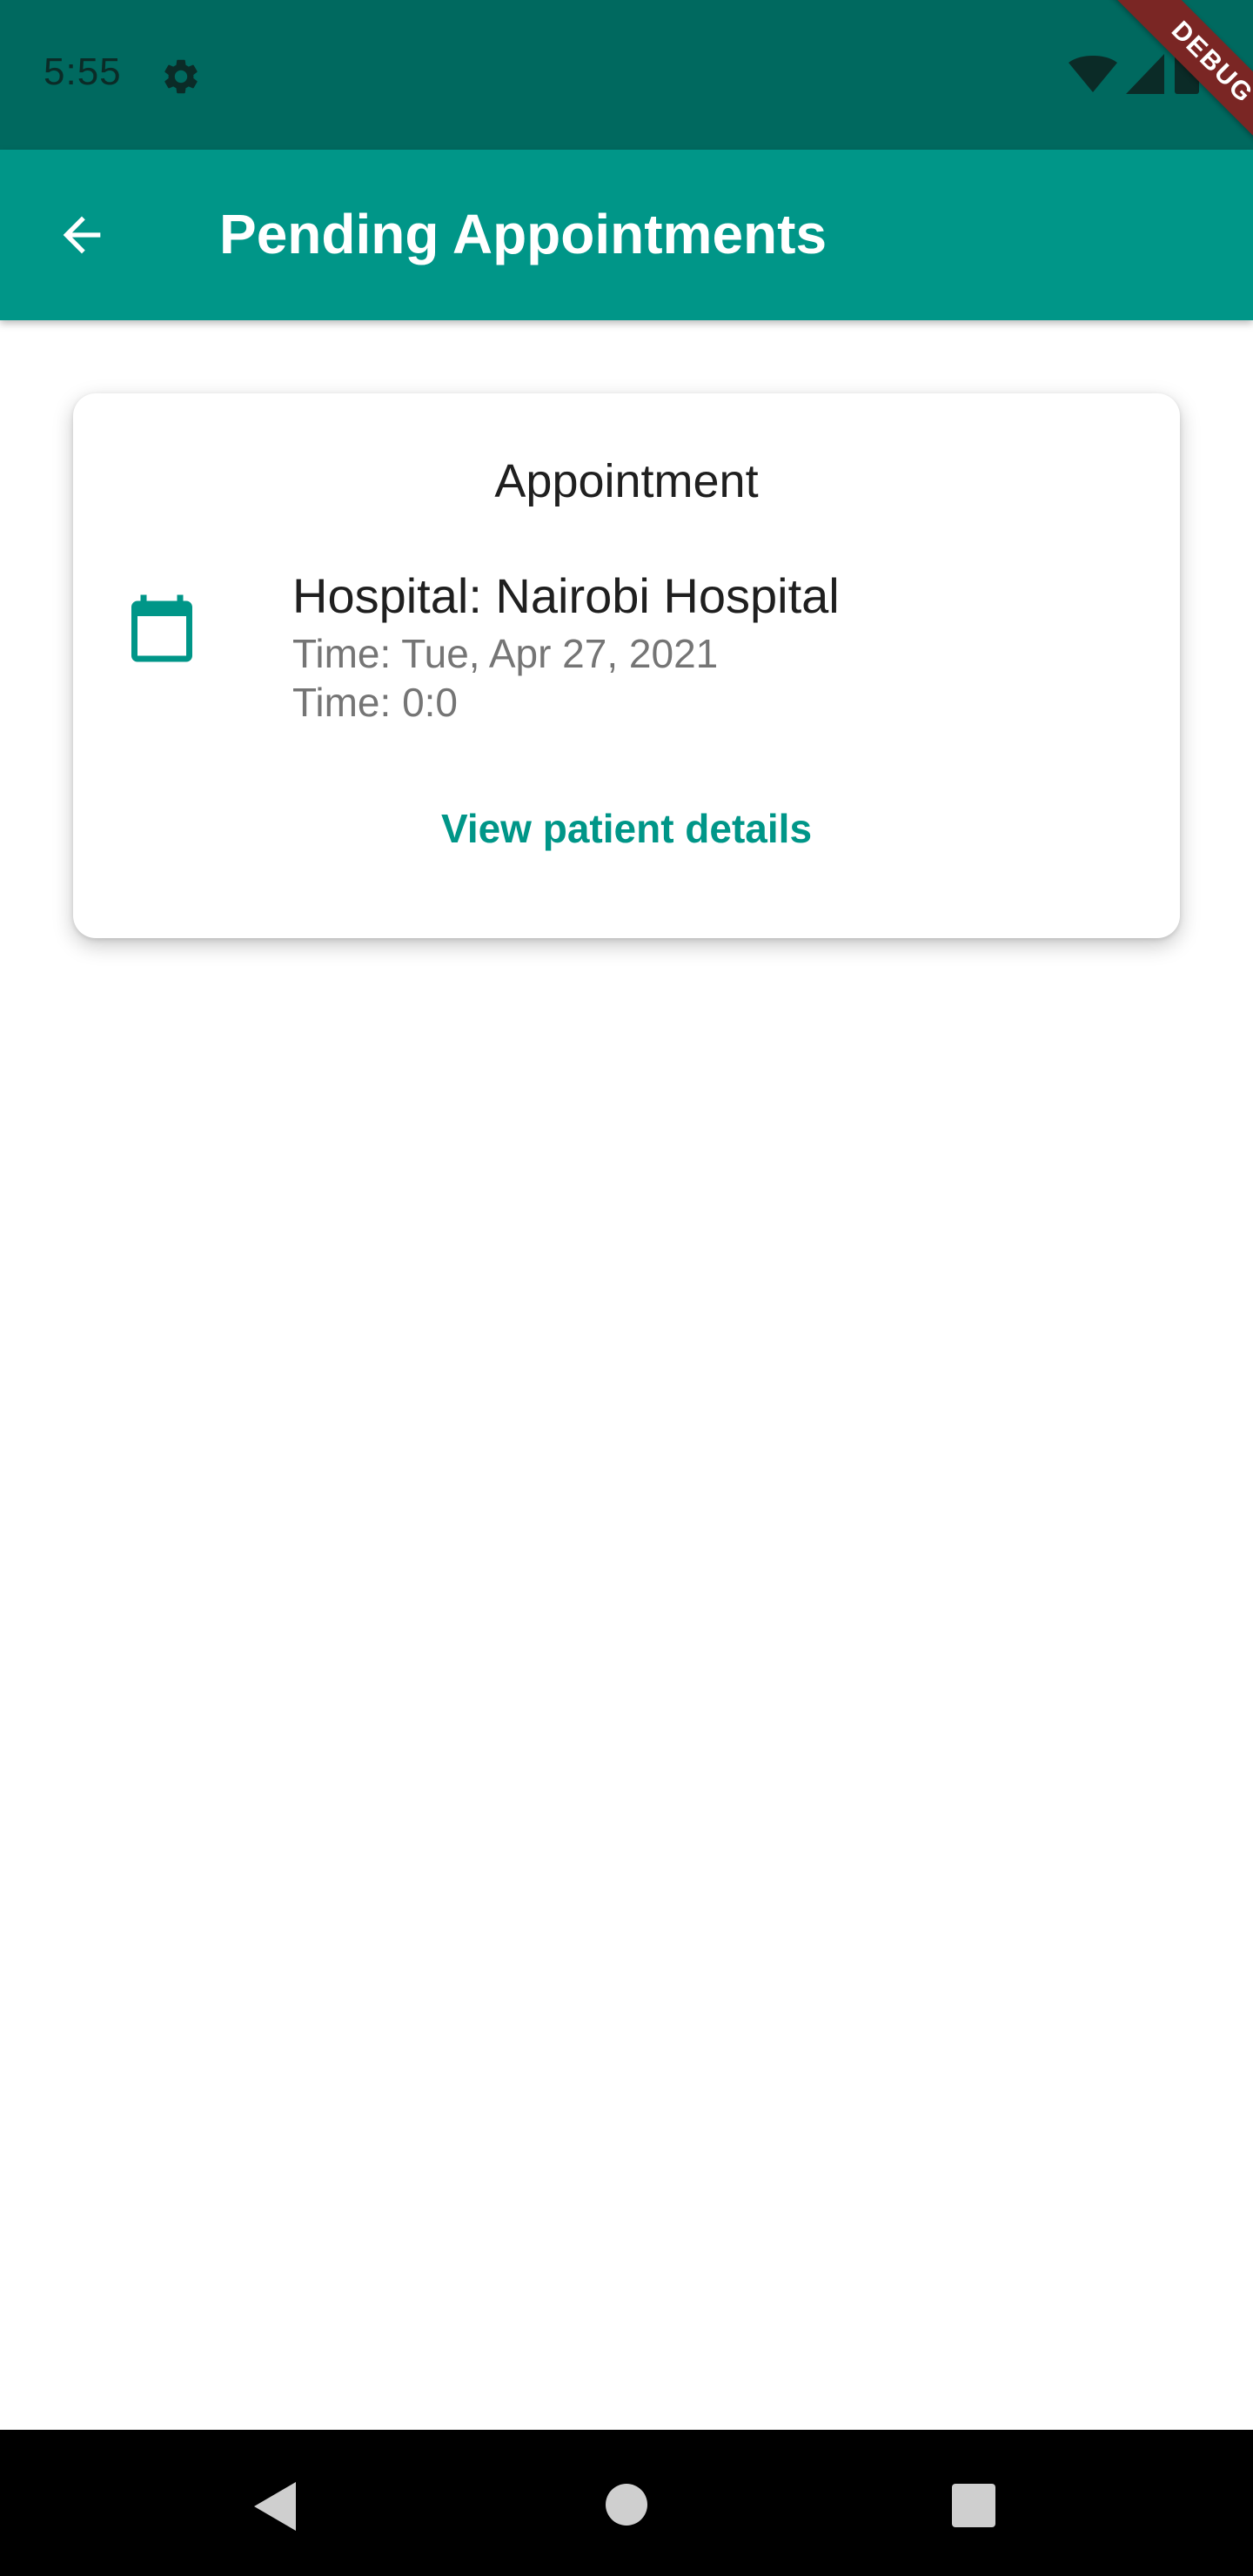 Image resolution: width=1253 pixels, height=2576 pixels. I want to click on view-patient-details-button: View patient details, so click(626, 829).